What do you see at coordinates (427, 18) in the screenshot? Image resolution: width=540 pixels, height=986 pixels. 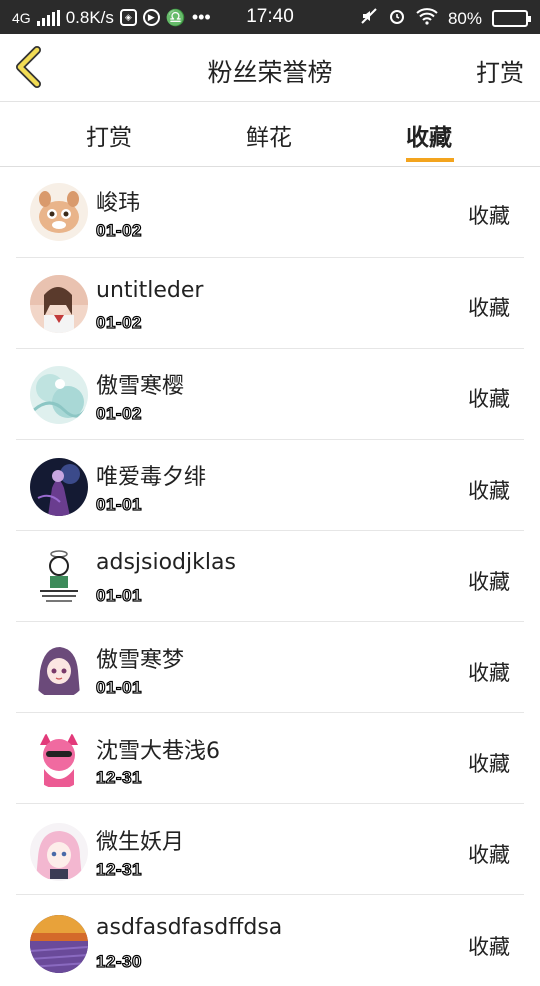 I see `wifi-icon` at bounding box center [427, 18].